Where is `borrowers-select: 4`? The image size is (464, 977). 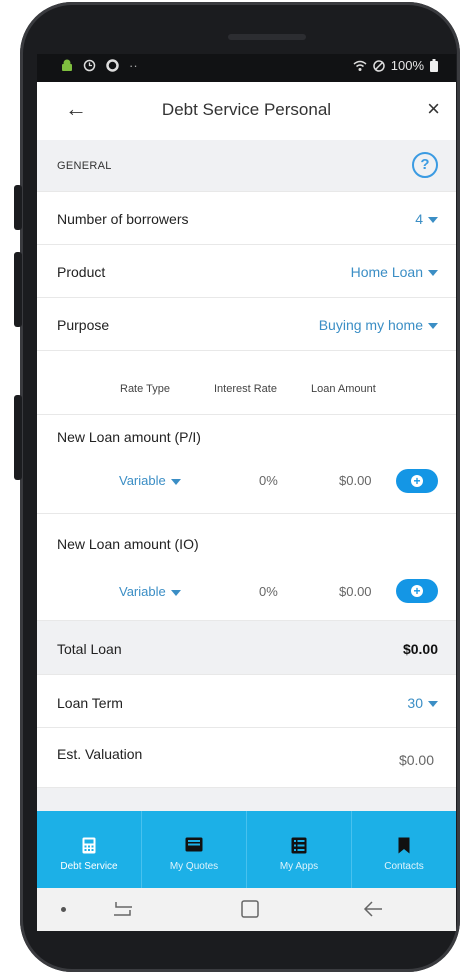
borrowers-select: 4 is located at coordinates (426, 219).